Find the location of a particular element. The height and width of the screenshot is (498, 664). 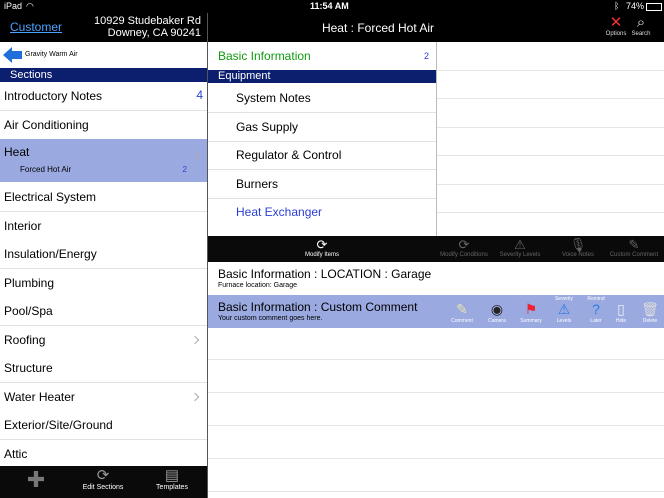

hide-document-icon: ▯ is located at coordinates (621, 309).